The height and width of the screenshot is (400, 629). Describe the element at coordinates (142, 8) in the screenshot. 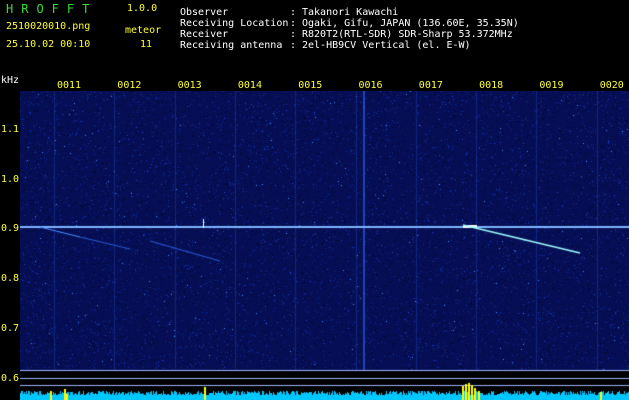

I see `app-version: 1.0.0` at that location.